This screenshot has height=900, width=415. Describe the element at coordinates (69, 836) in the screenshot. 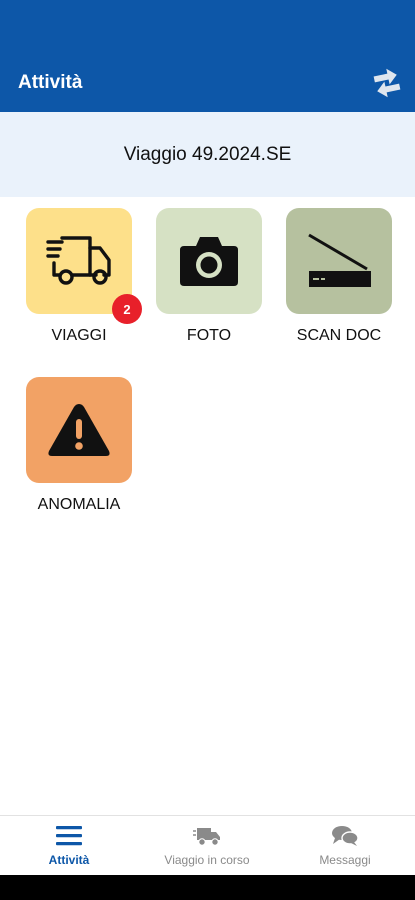

I see `menu-icon` at that location.